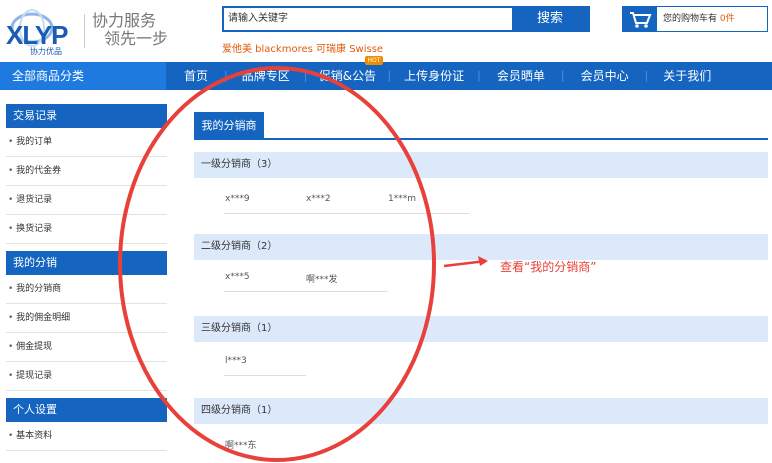 Image resolution: width=772 pixels, height=463 pixels. I want to click on level-members-1: x***9 x***2 1***m, so click(481, 206).